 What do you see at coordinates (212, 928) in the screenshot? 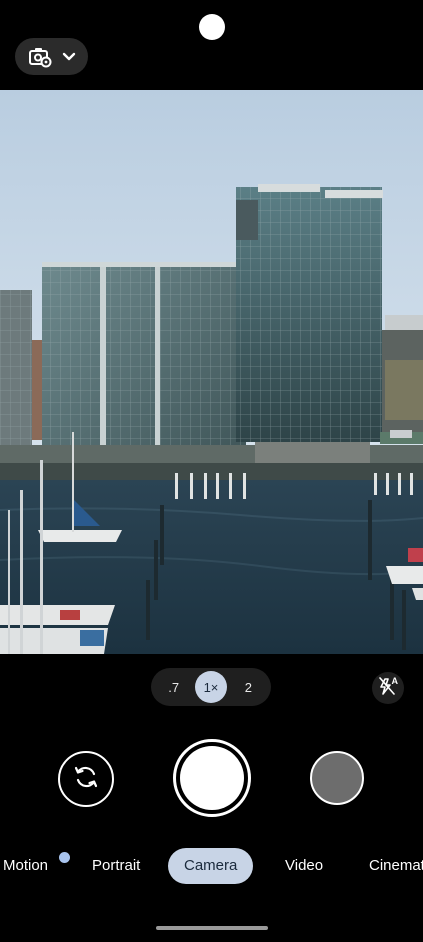
I see `gesture-home-bar` at bounding box center [212, 928].